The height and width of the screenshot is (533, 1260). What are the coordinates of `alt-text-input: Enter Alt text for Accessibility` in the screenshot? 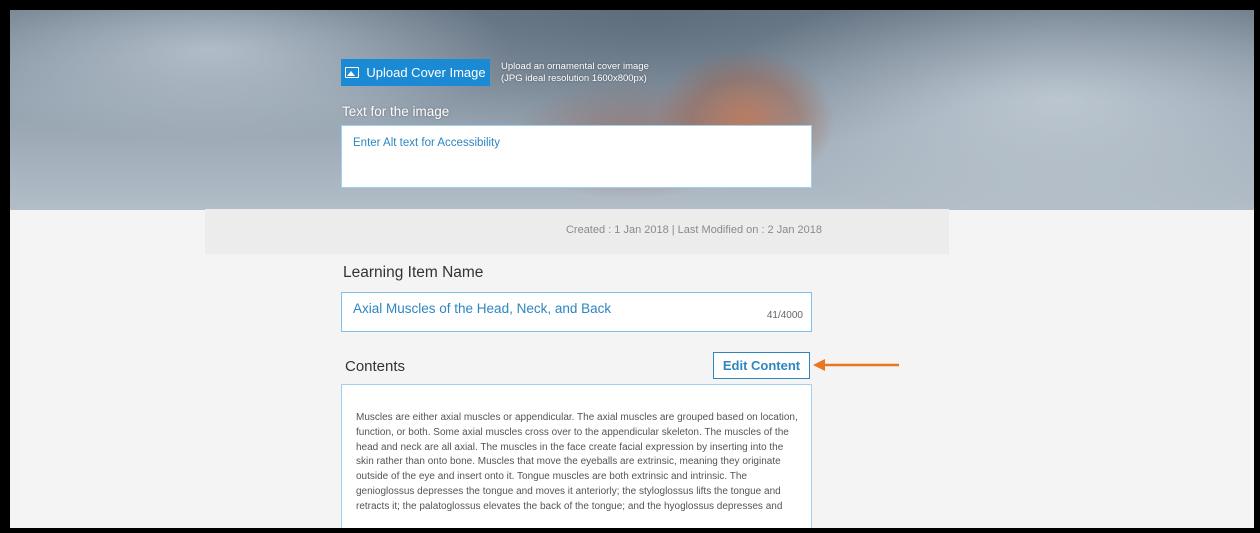 It's located at (576, 156).